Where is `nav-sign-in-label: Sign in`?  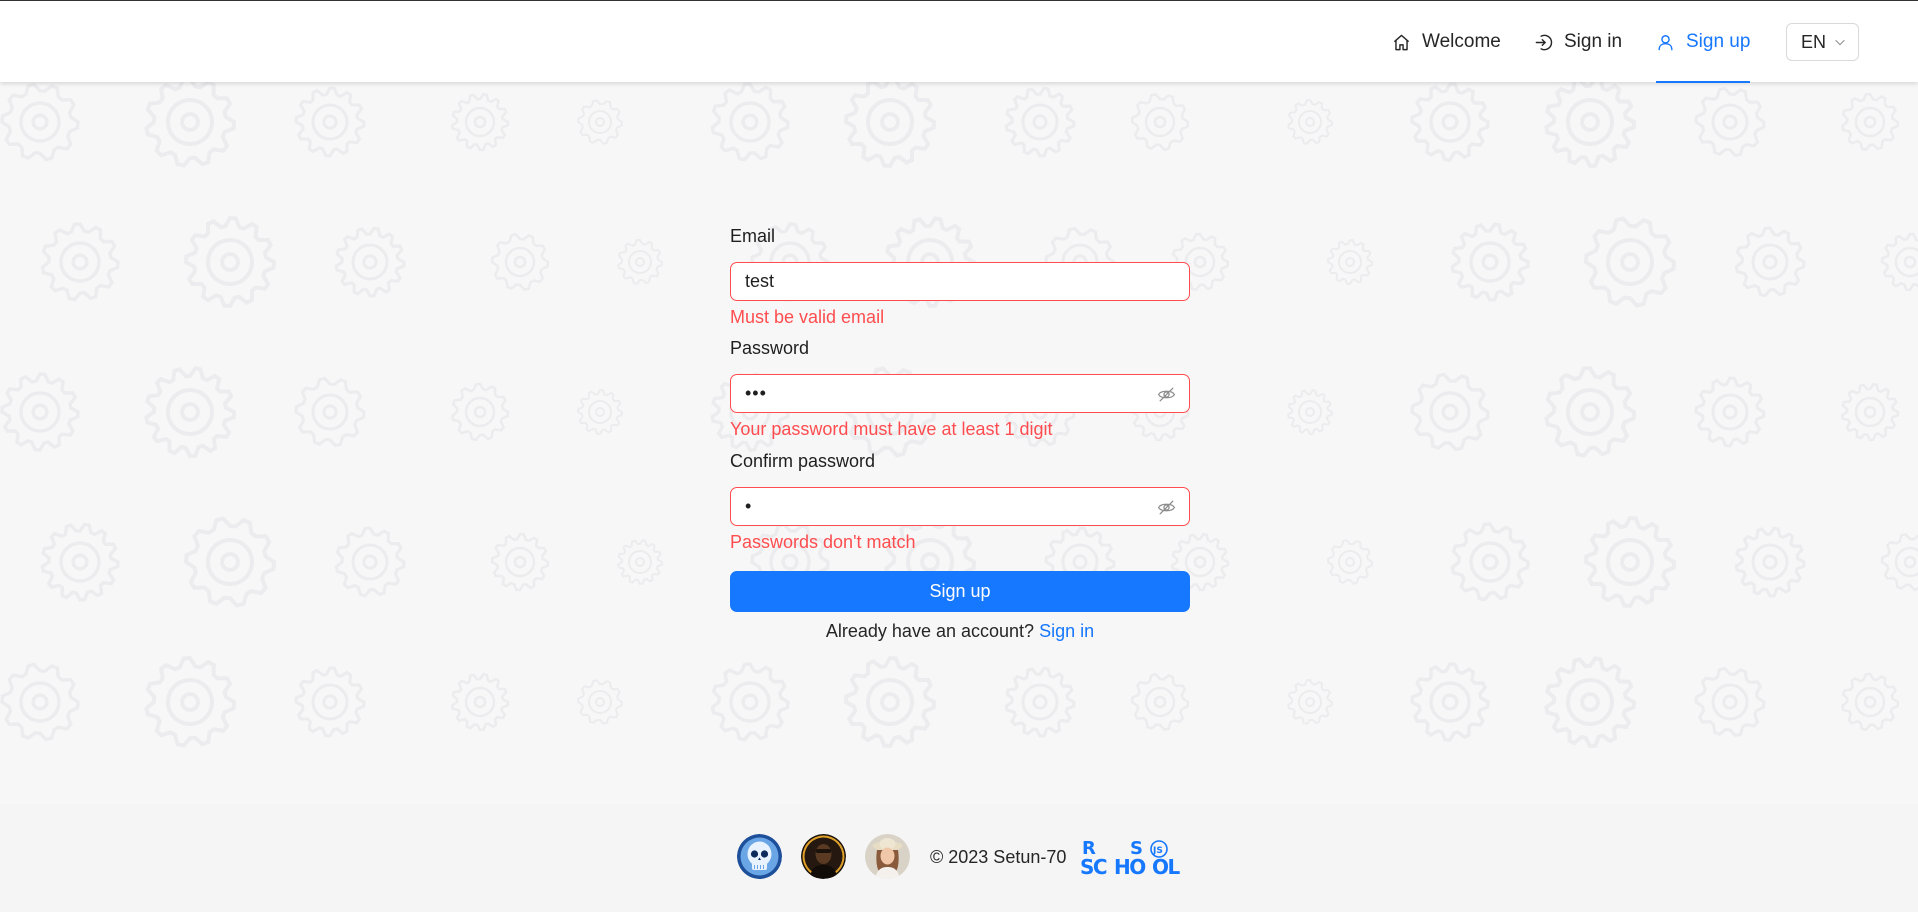 nav-sign-in-label: Sign in is located at coordinates (1593, 41).